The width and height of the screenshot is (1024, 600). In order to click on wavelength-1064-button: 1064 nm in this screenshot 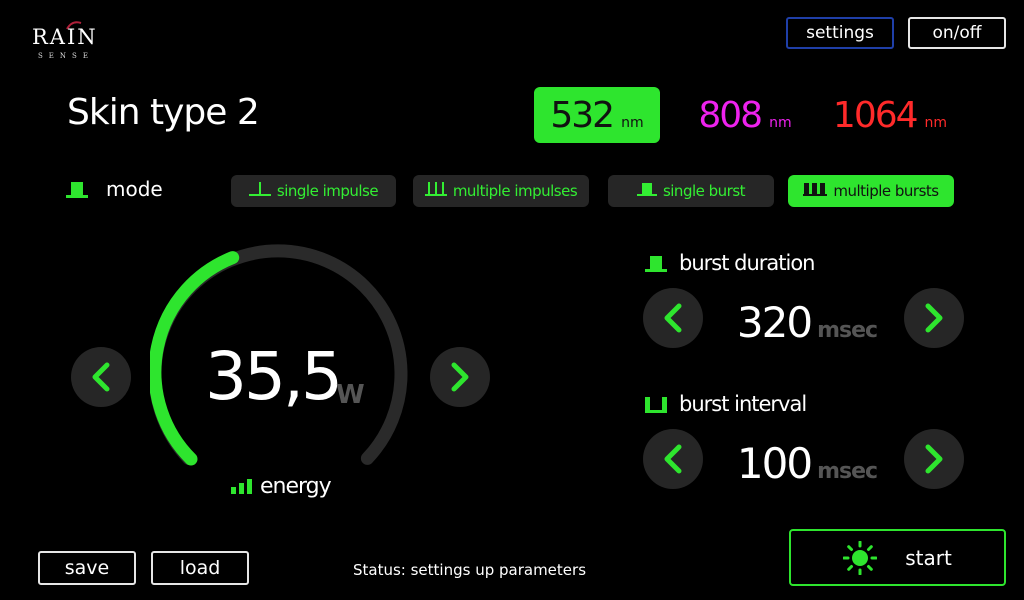, I will do `click(890, 115)`.